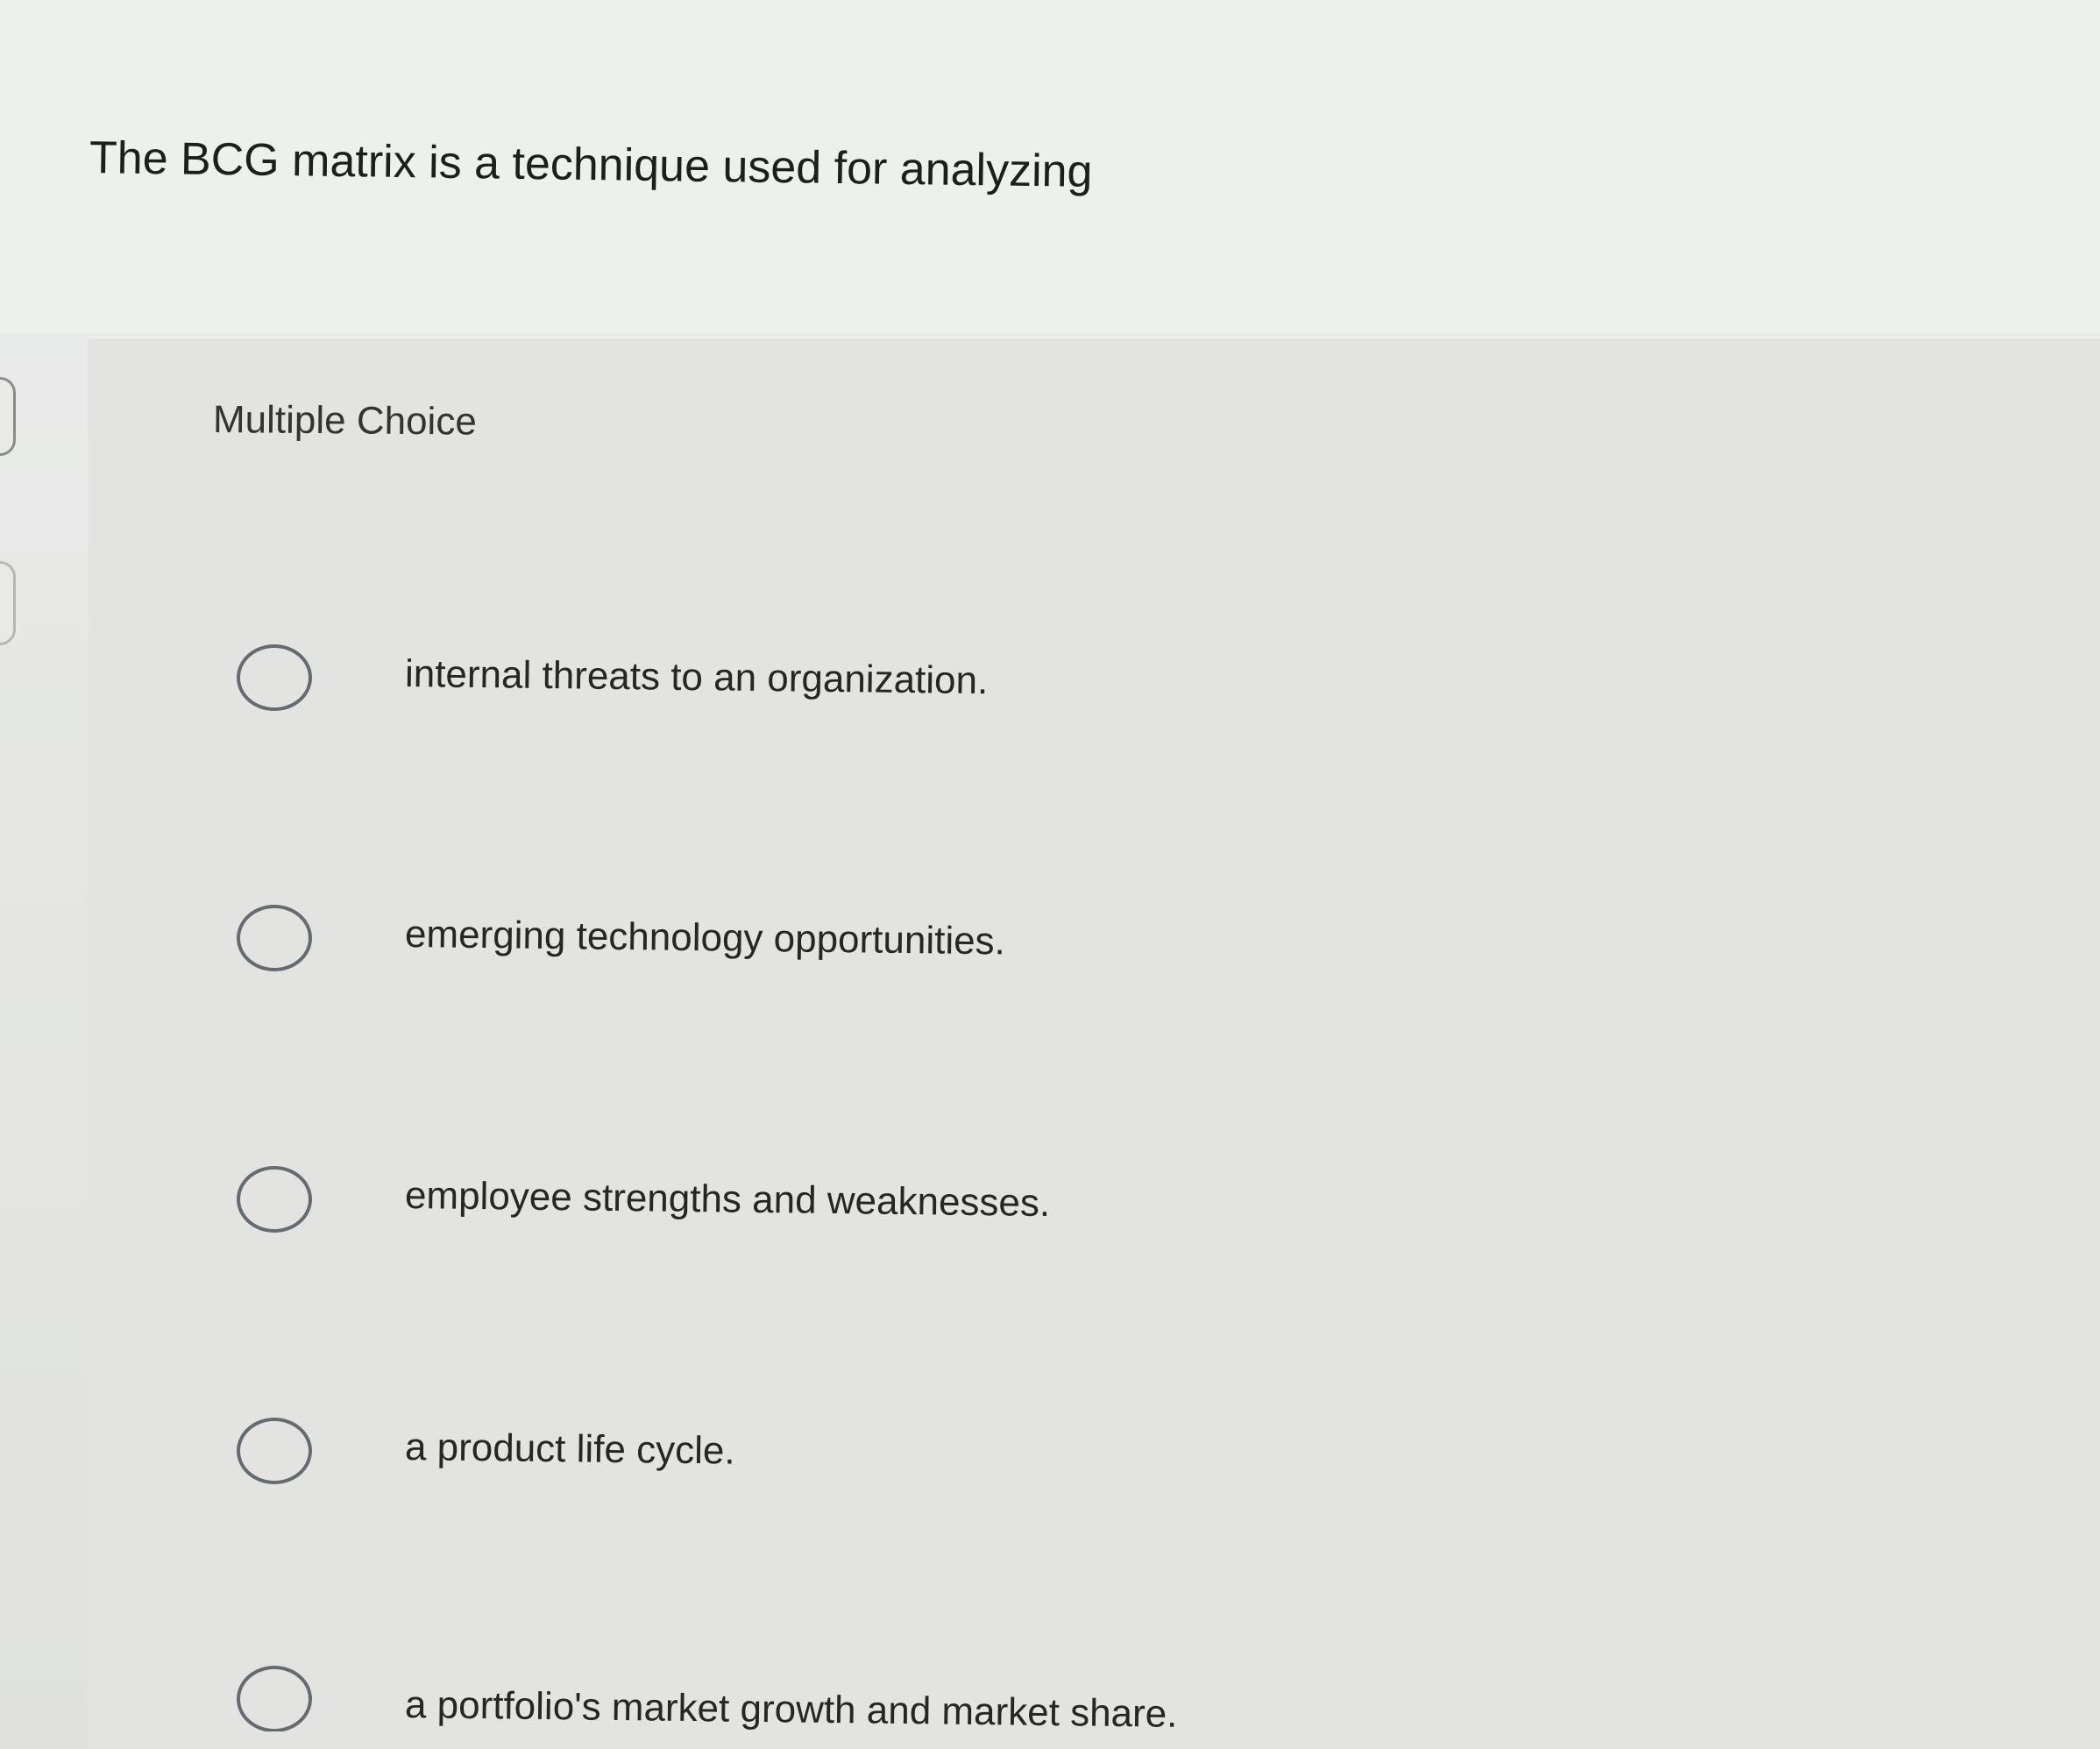 The width and height of the screenshot is (2100, 1749). What do you see at coordinates (1070, 1461) in the screenshot?
I see `answer-option-product-life-cycle: a product life cycle.` at bounding box center [1070, 1461].